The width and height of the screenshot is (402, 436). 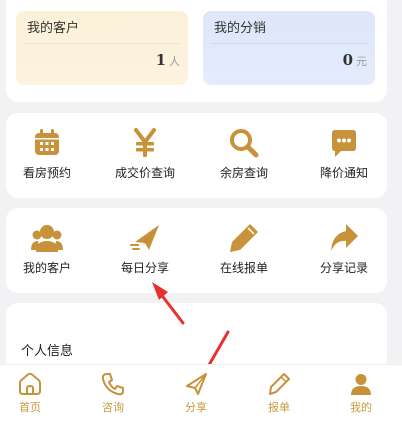 What do you see at coordinates (196, 407) in the screenshot?
I see `tab-label: 分享` at bounding box center [196, 407].